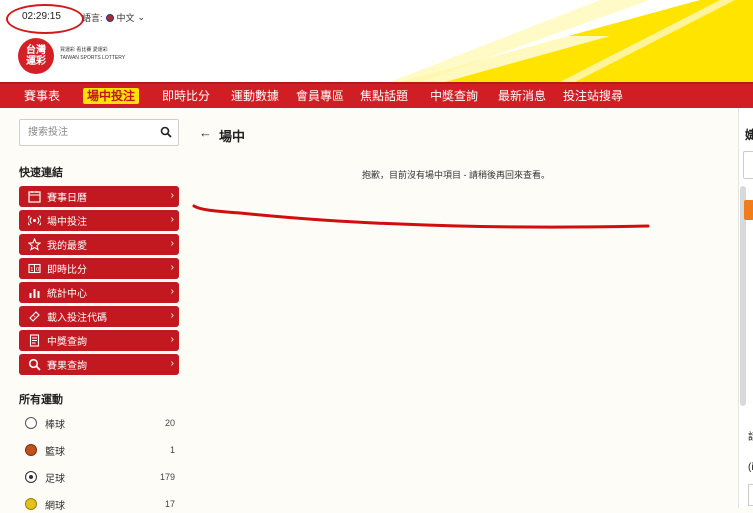 This screenshot has height=513, width=753. Describe the element at coordinates (99, 292) in the screenshot. I see `quick-link-stats-center: 統計中心 ›` at that location.